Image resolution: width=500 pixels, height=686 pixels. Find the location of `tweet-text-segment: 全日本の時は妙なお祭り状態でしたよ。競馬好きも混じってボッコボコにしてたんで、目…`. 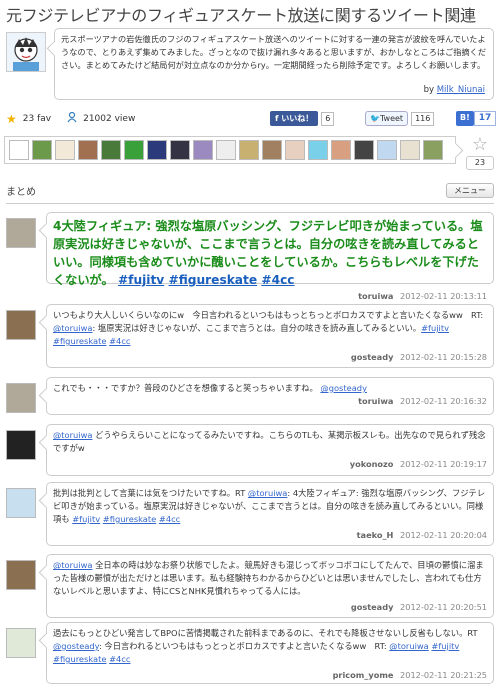

tweet-text-segment: 全日本の時は妙なお祭り状態でしたよ。競馬好きも混じってボッコボコにしてたんで、目… is located at coordinates (268, 578).